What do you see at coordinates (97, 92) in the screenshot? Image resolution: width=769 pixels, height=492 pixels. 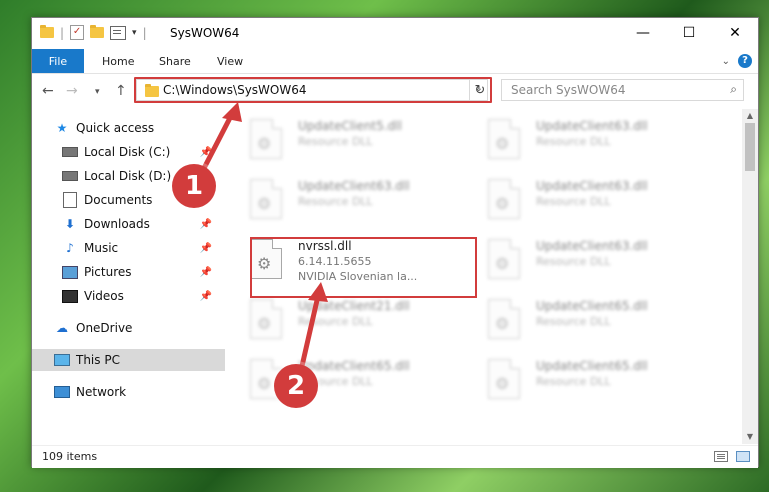 I see `recent-locations-chevron-icon: ▾` at bounding box center [97, 92].